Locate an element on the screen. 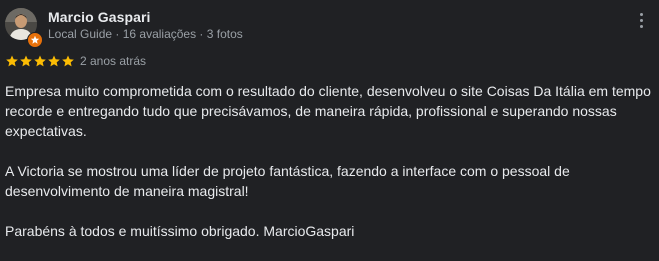  local-guide-badge-icon is located at coordinates (35, 40).